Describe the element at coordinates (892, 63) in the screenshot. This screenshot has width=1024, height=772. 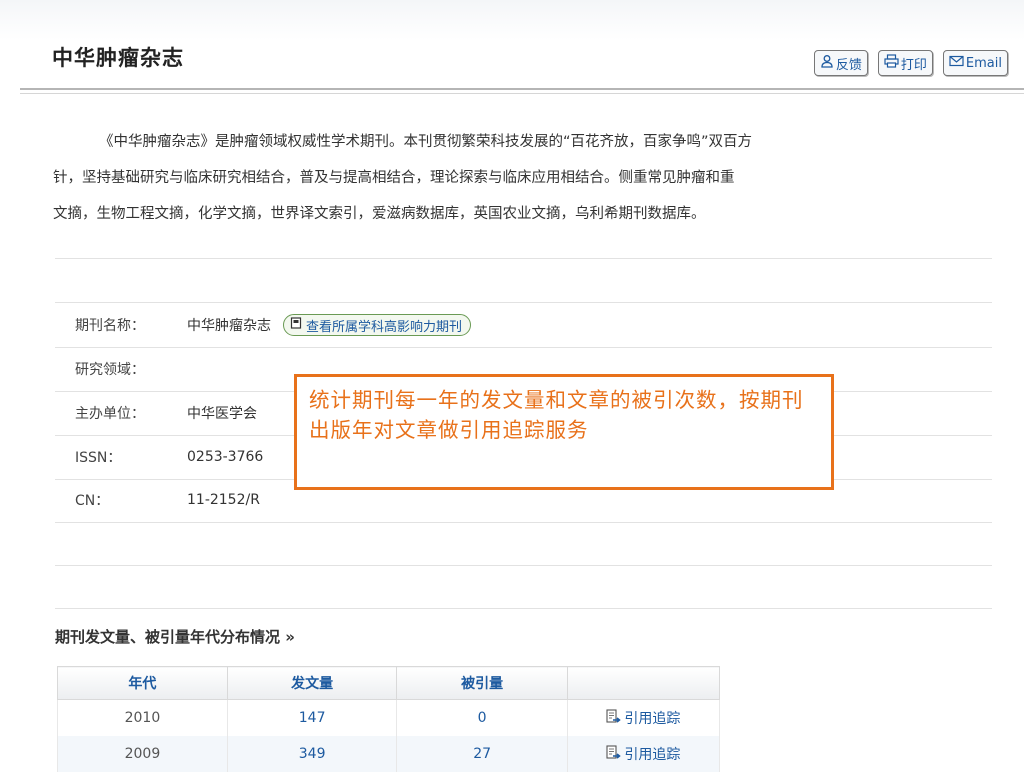
I see `printer-icon` at that location.